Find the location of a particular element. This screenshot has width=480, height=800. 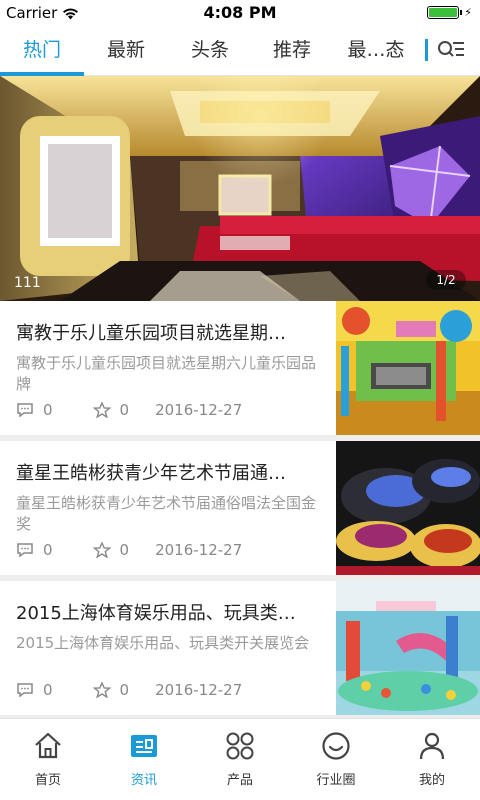

news-icon is located at coordinates (144, 746).